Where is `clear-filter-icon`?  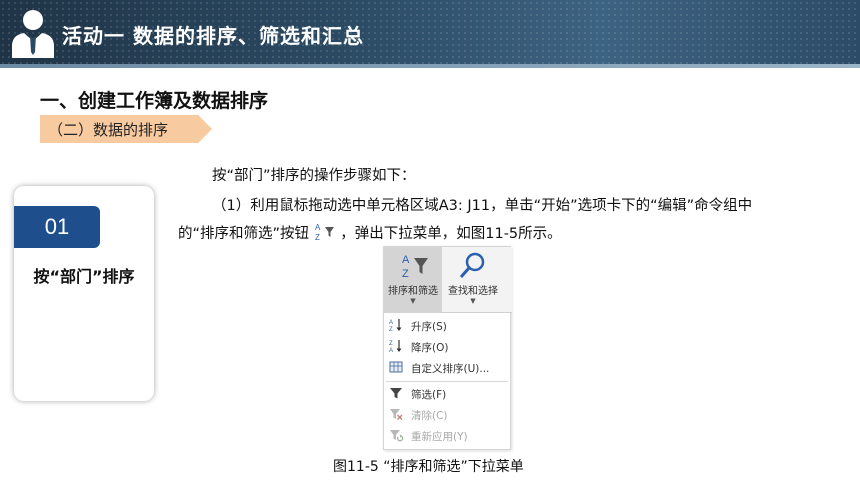
clear-filter-icon is located at coordinates (396, 414).